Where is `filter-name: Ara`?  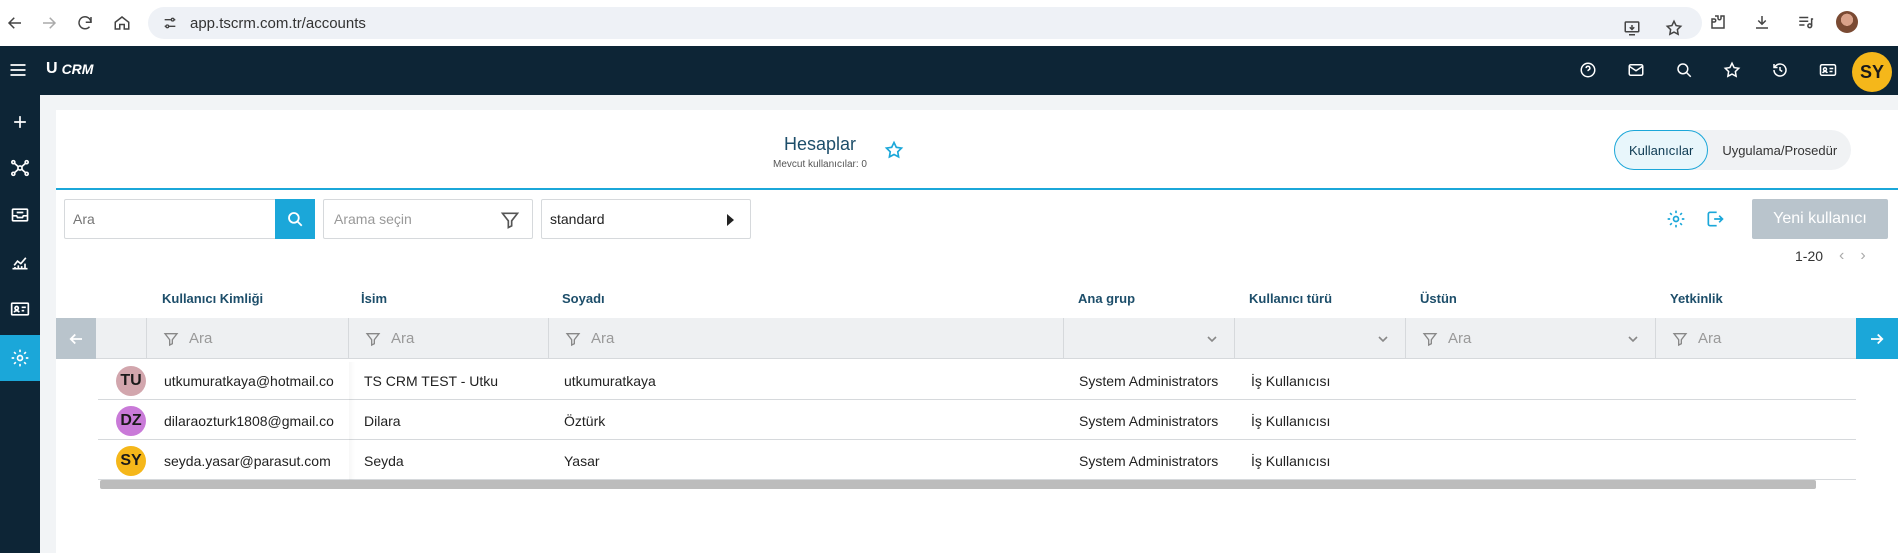 filter-name: Ara is located at coordinates (448, 338).